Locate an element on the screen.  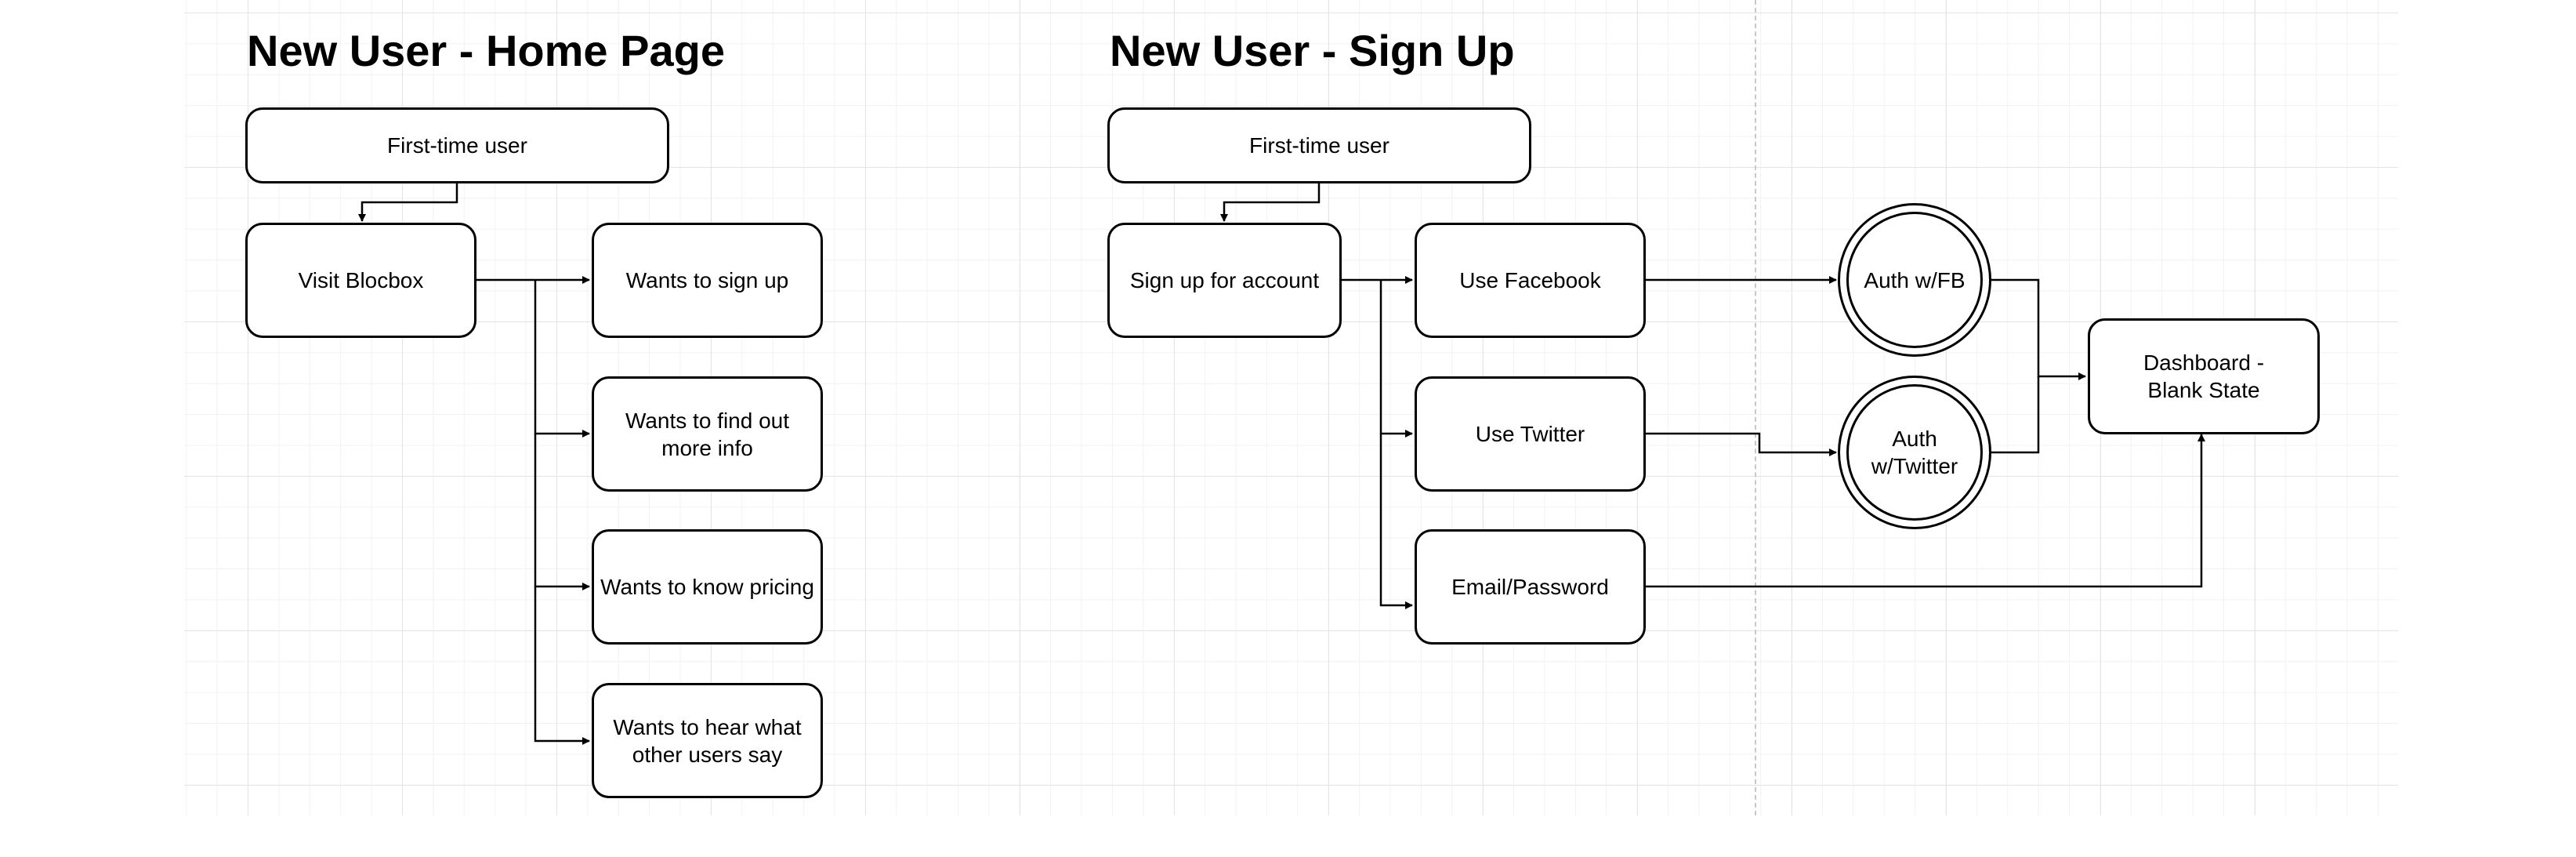
email-password-node: Email/Password is located at coordinates (1530, 587).